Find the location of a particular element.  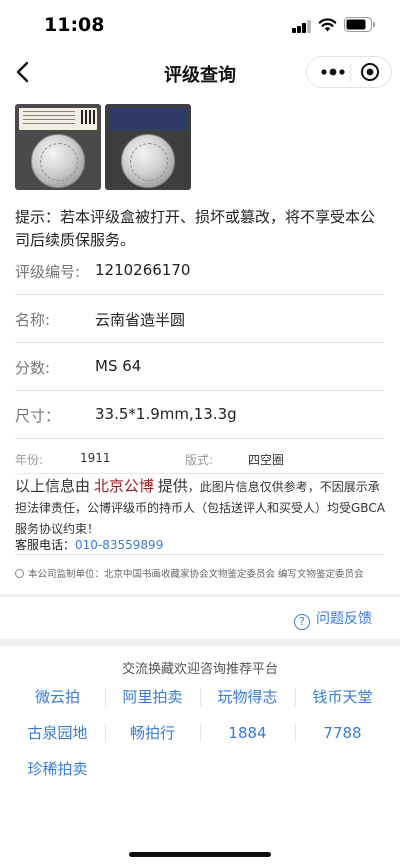

year-value: 1911 is located at coordinates (95, 458).